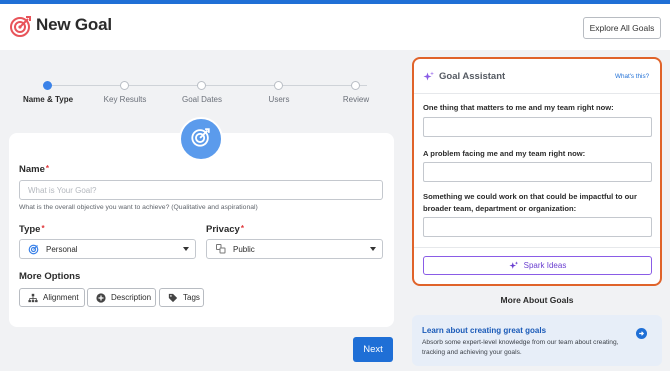 The width and height of the screenshot is (670, 371). What do you see at coordinates (294, 249) in the screenshot?
I see `privacy-select: Public` at bounding box center [294, 249].